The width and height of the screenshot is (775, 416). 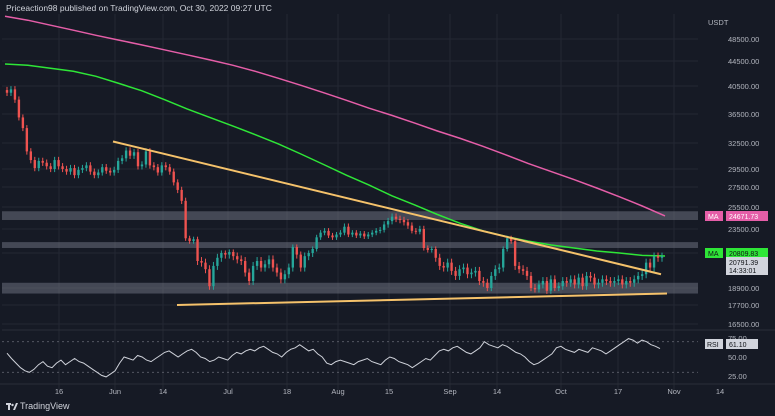 I want to click on time-axis: 16 Jun 14 Jul 18 Aug 15 Sep 14 Oct 17 Nov 14, so click(x=387, y=389).